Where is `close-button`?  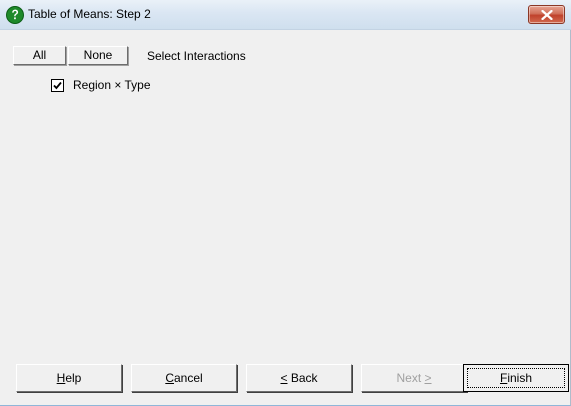 close-button is located at coordinates (546, 14).